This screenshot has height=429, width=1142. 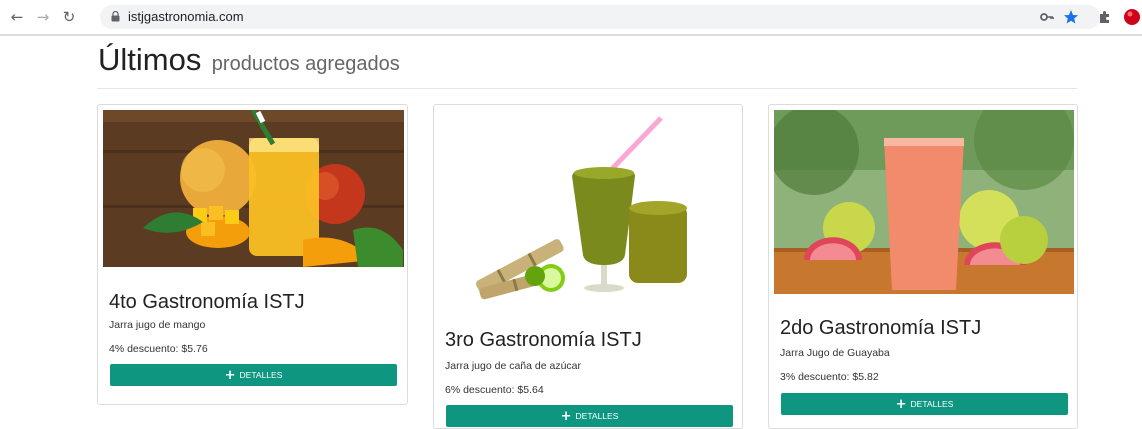 What do you see at coordinates (924, 202) in the screenshot?
I see `product-image-guava` at bounding box center [924, 202].